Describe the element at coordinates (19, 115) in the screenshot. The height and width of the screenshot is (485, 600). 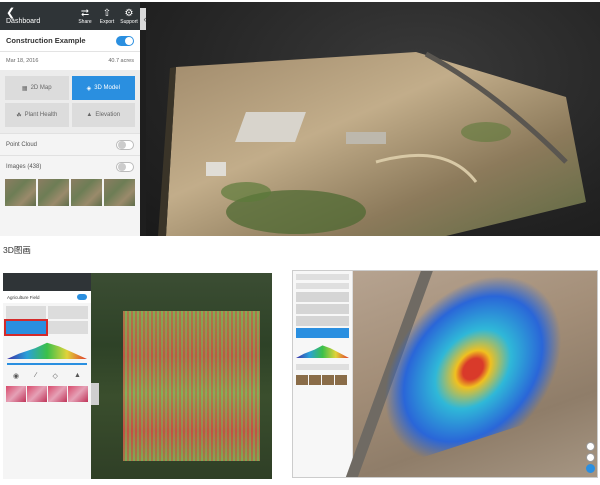
I see `leaf-icon: ☘` at that location.